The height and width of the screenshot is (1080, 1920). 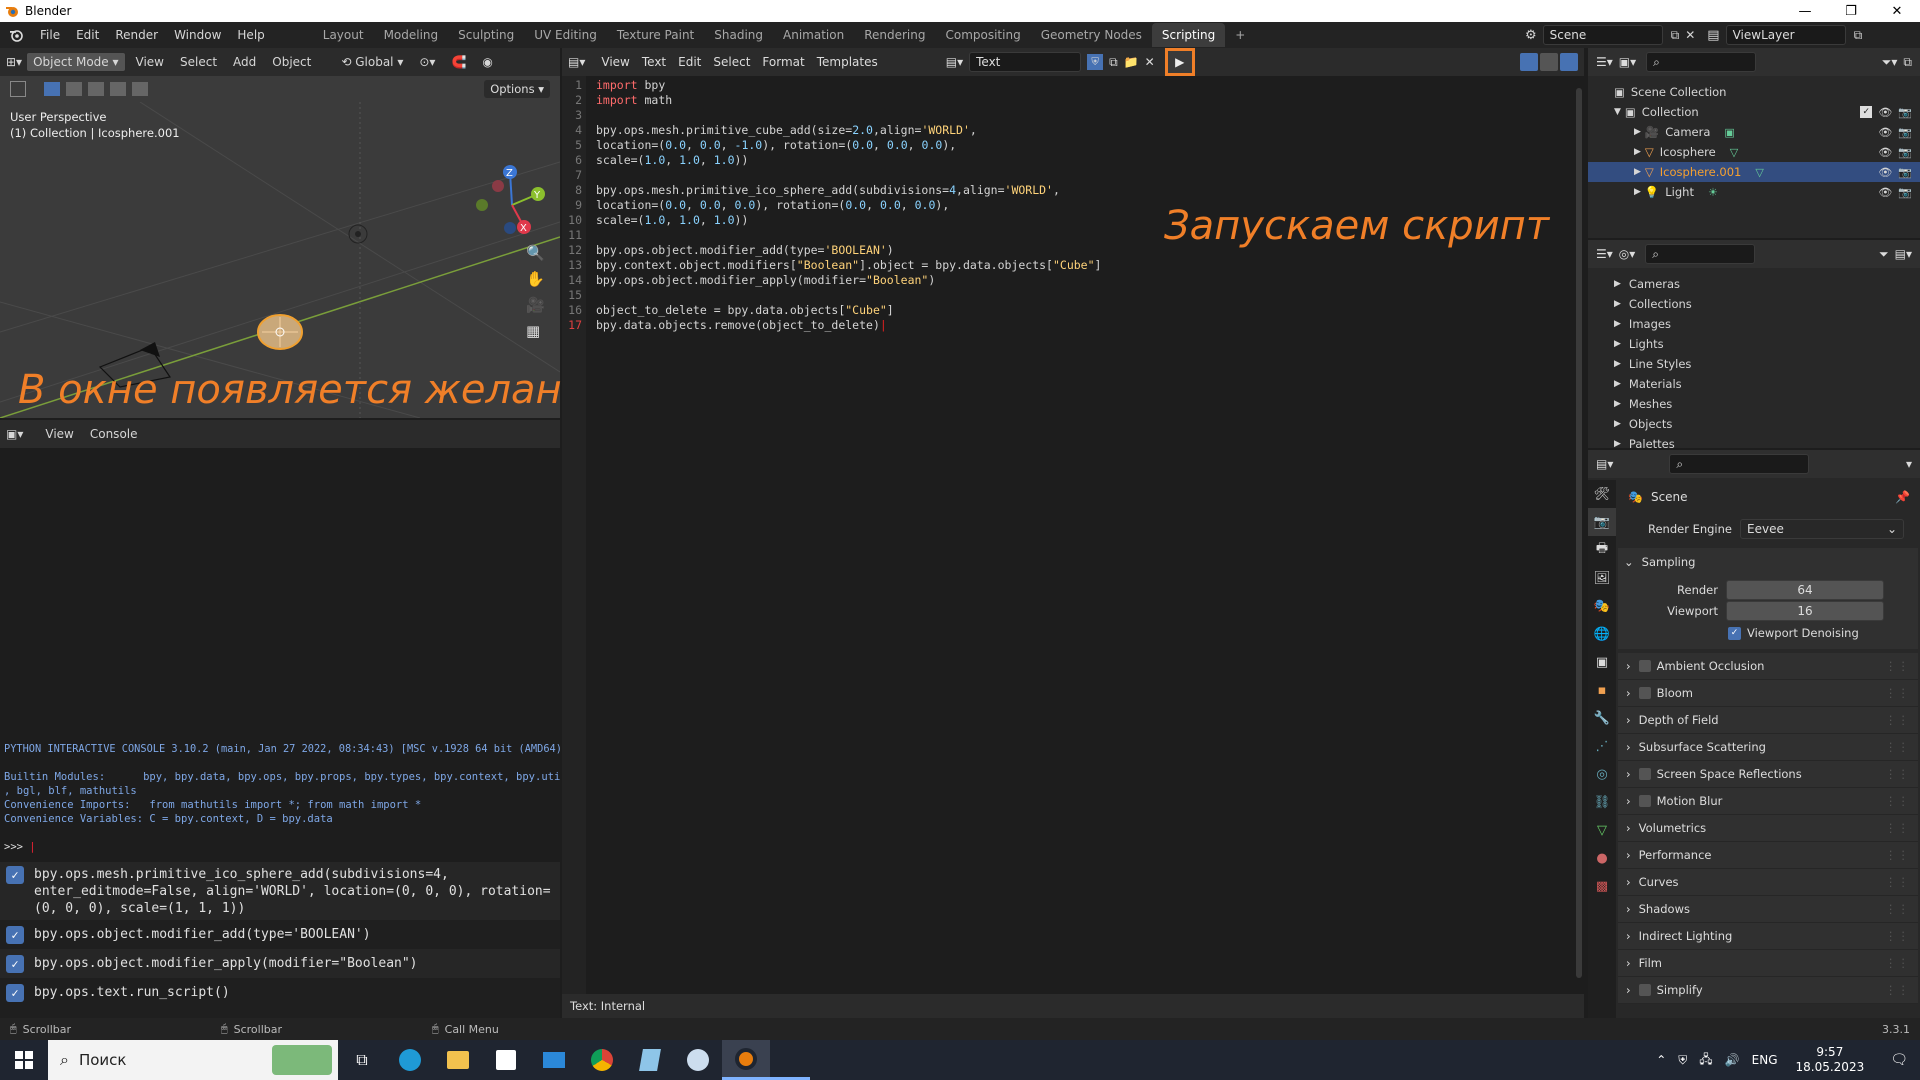 What do you see at coordinates (512, 202) in the screenshot?
I see `navigation-gizmo: Z Y X` at bounding box center [512, 202].